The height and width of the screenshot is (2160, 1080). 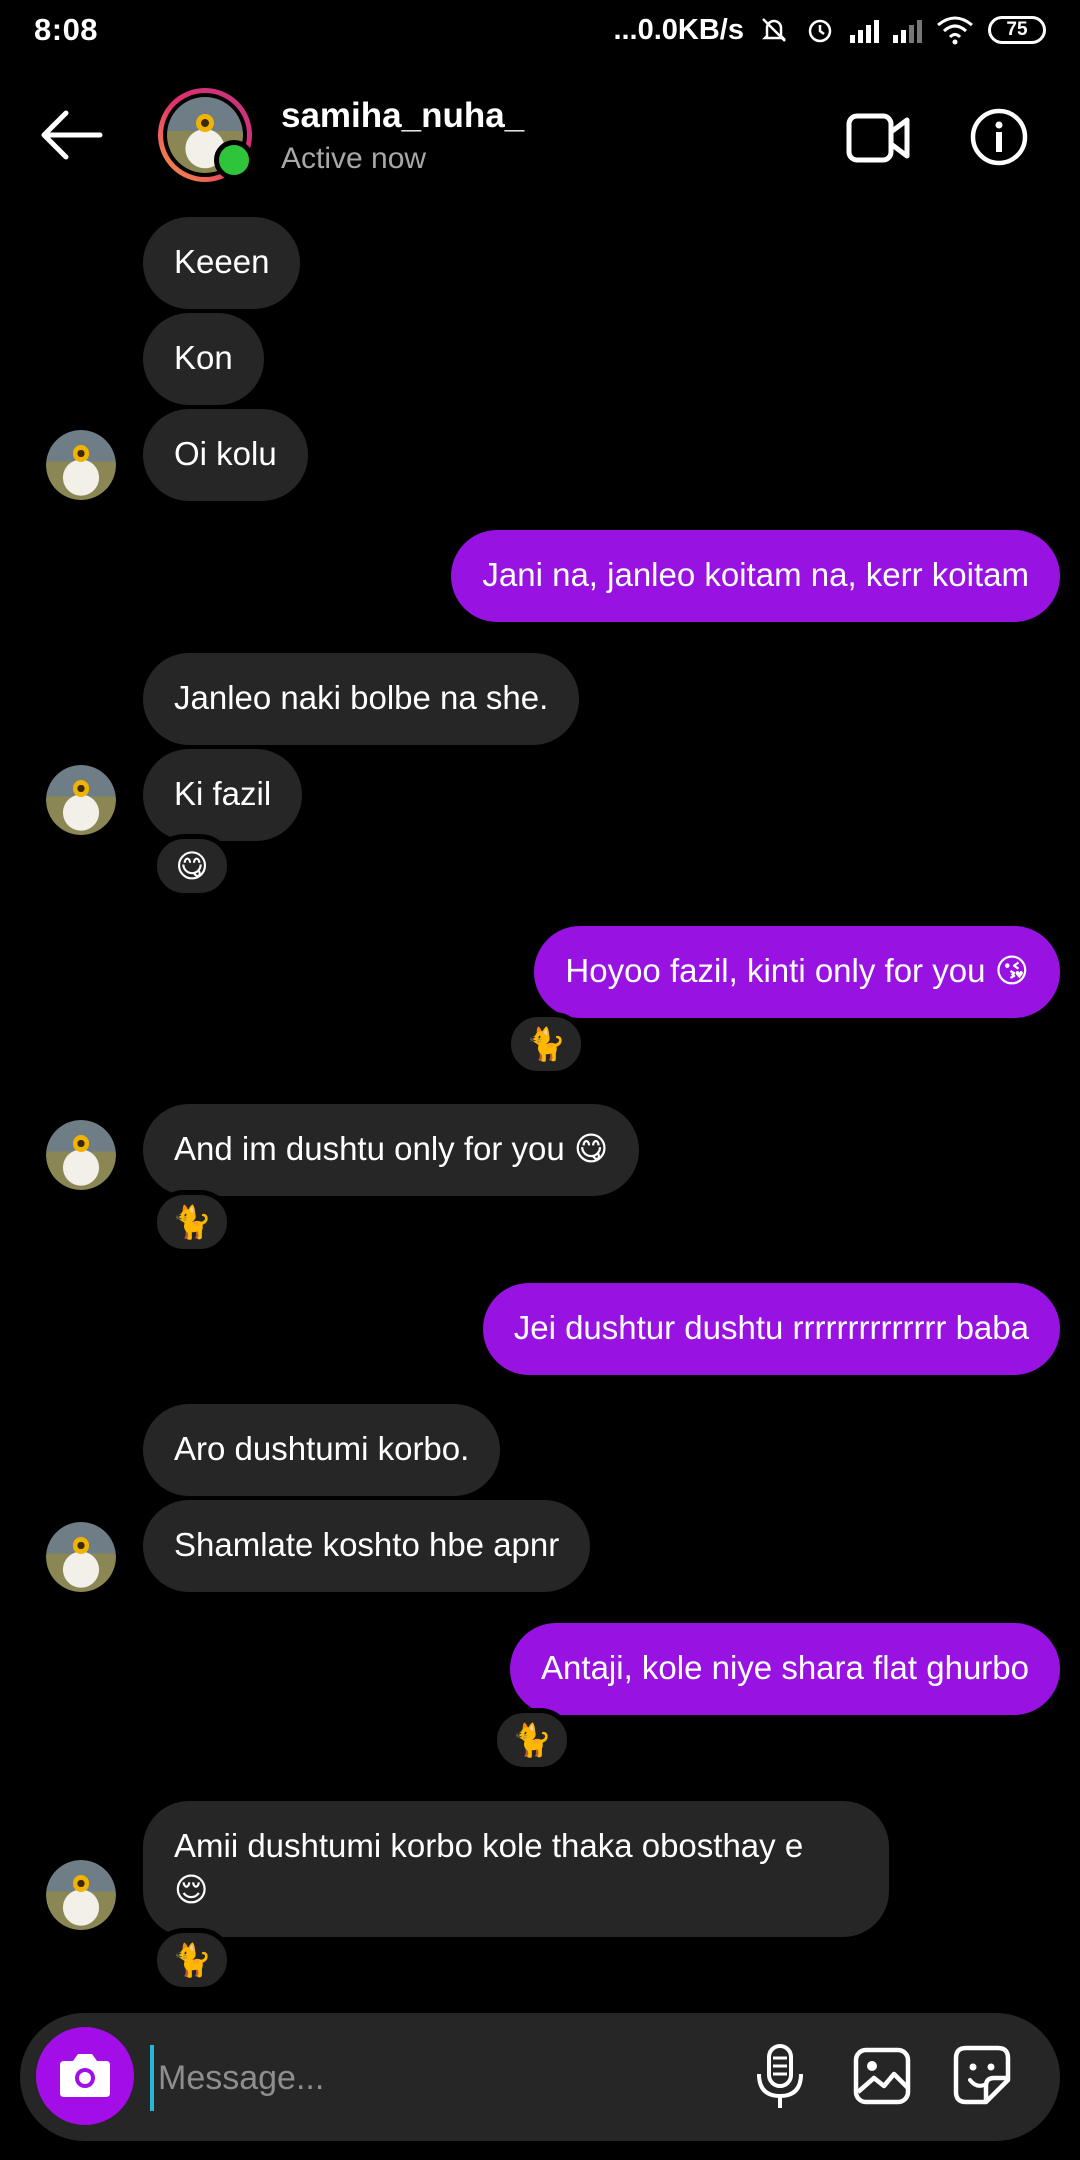 I want to click on message-bubble-incoming: Aro dushtumi korbo., so click(x=322, y=1450).